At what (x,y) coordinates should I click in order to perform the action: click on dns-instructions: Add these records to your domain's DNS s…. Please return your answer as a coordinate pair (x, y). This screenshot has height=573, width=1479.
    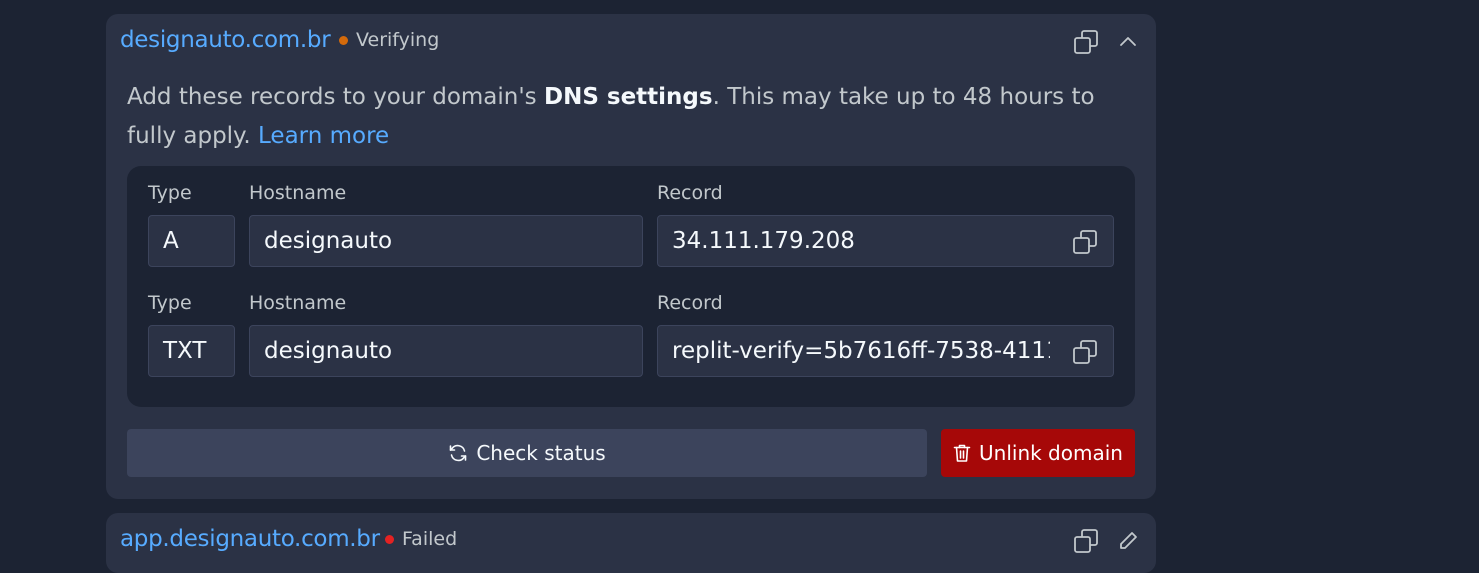
    Looking at the image, I should click on (627, 117).